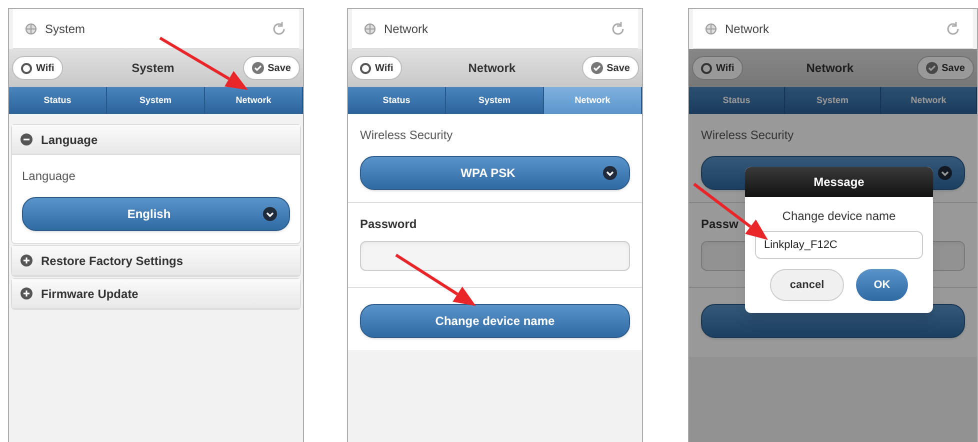 The image size is (978, 442). What do you see at coordinates (156, 140) in the screenshot?
I see `section-header: Language` at bounding box center [156, 140].